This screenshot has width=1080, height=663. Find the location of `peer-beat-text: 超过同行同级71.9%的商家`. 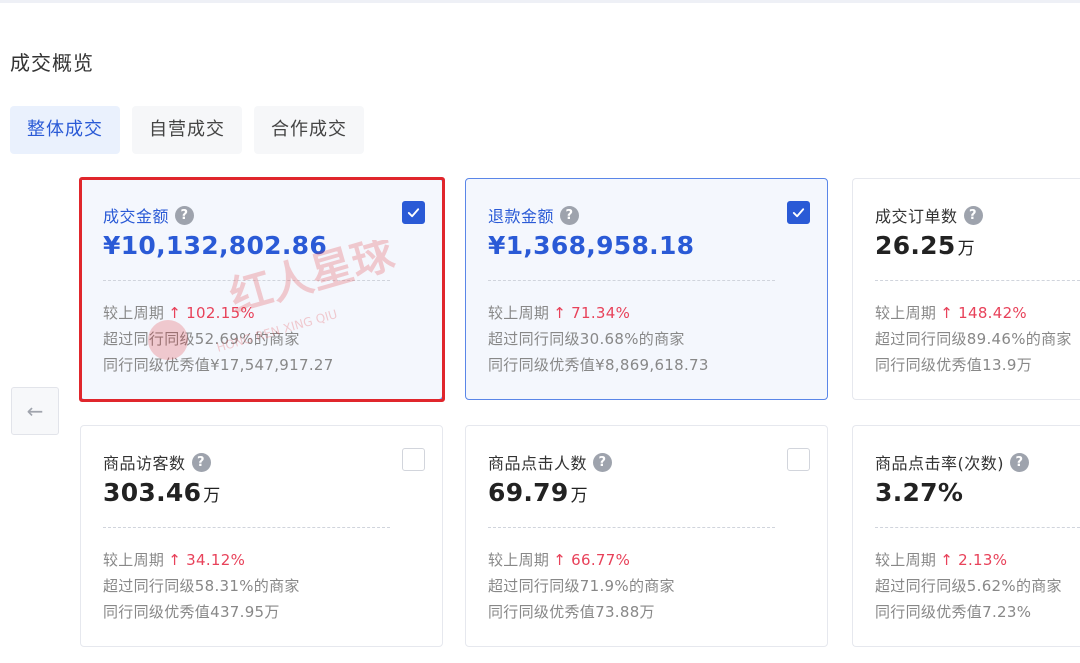

peer-beat-text: 超过同行同级71.9%的商家 is located at coordinates (581, 586).